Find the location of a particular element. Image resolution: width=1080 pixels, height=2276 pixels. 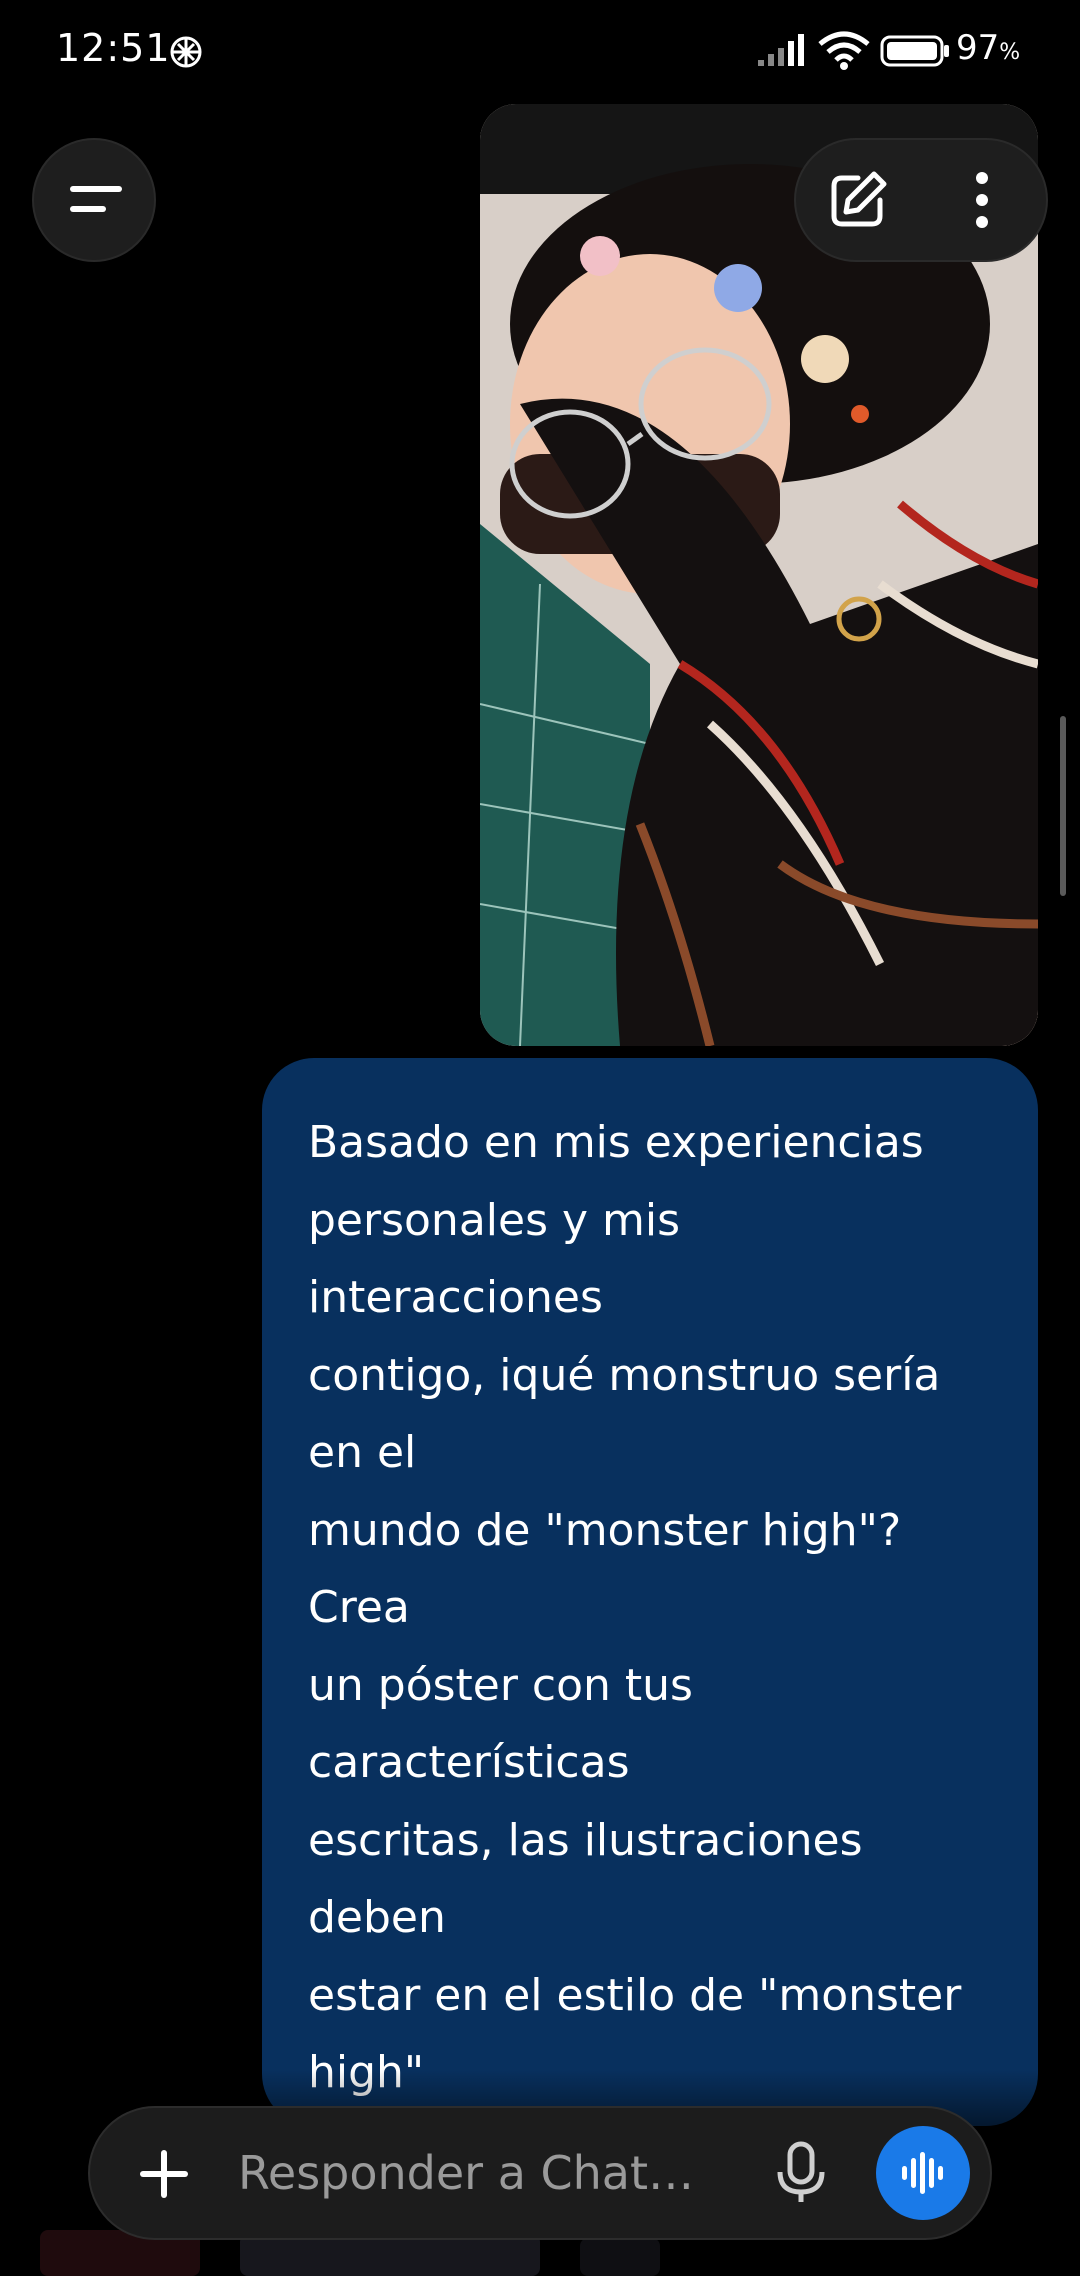

message-line: contigo, iqué monstruo sería is located at coordinates (624, 1375).